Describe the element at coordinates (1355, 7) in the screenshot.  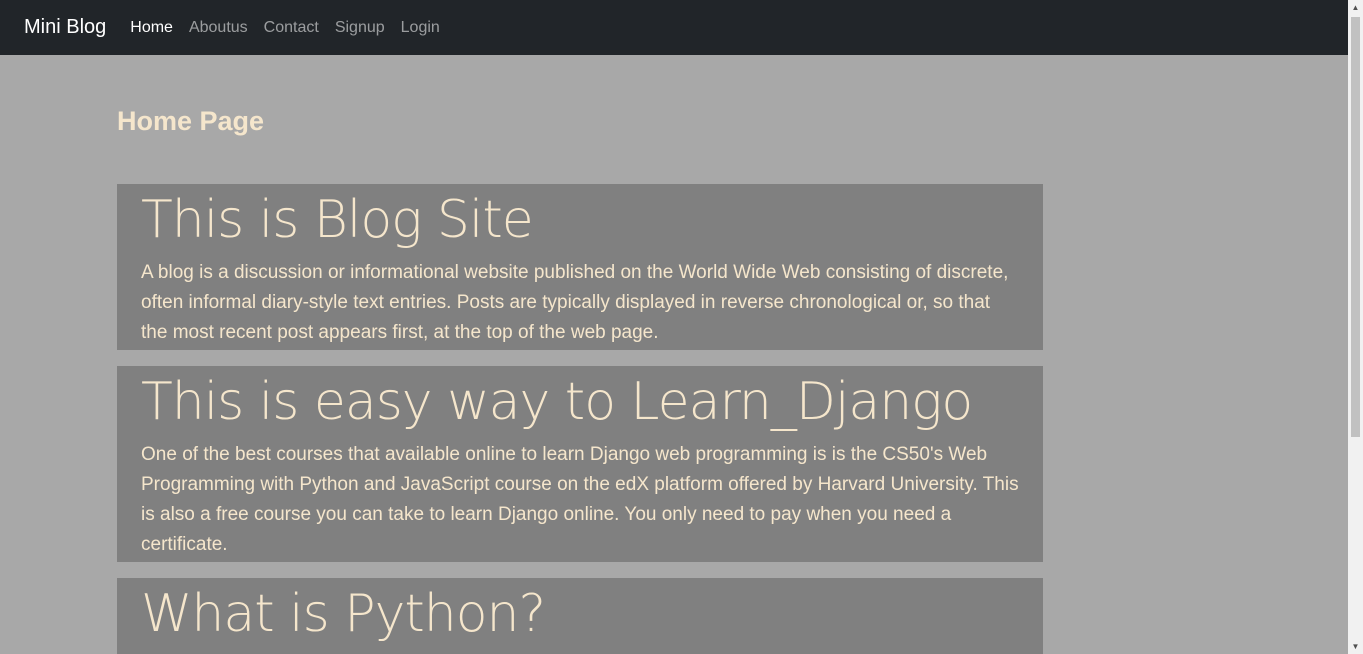
I see `triangle-up-icon: ▲` at that location.